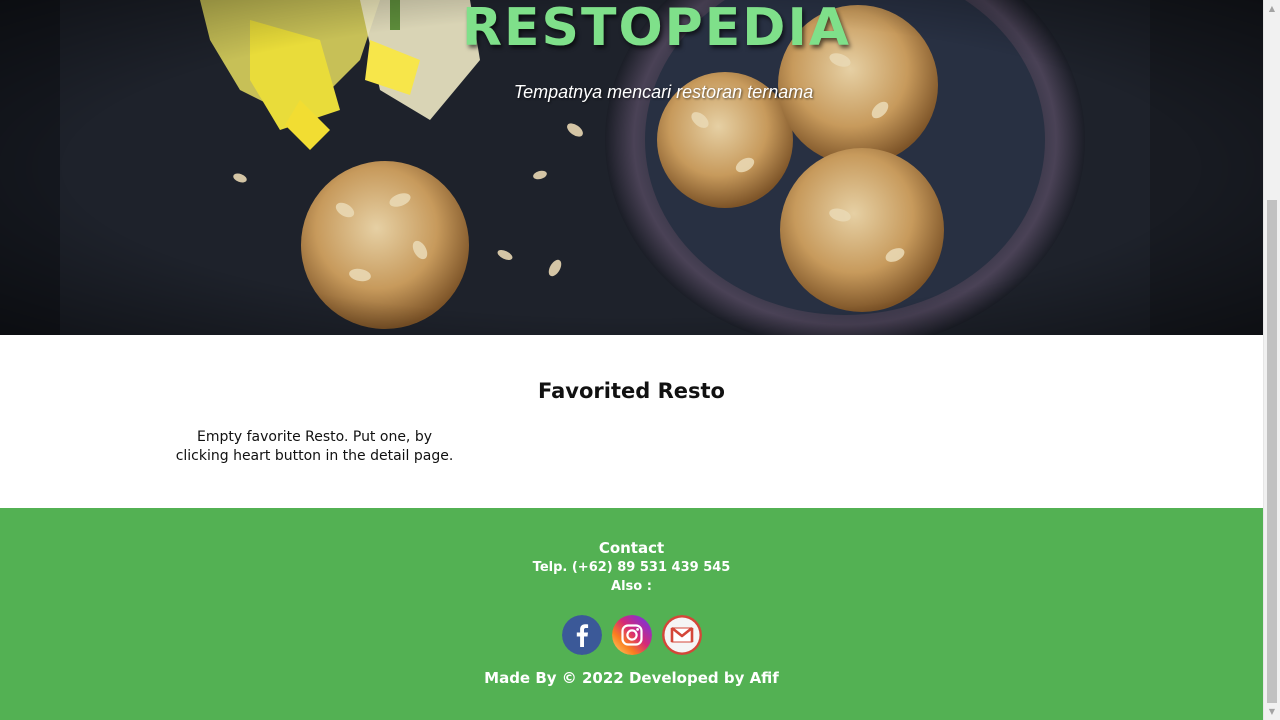  What do you see at coordinates (663, 92) in the screenshot?
I see `site-tagline: Tempatnya mencari restoran ternama` at bounding box center [663, 92].